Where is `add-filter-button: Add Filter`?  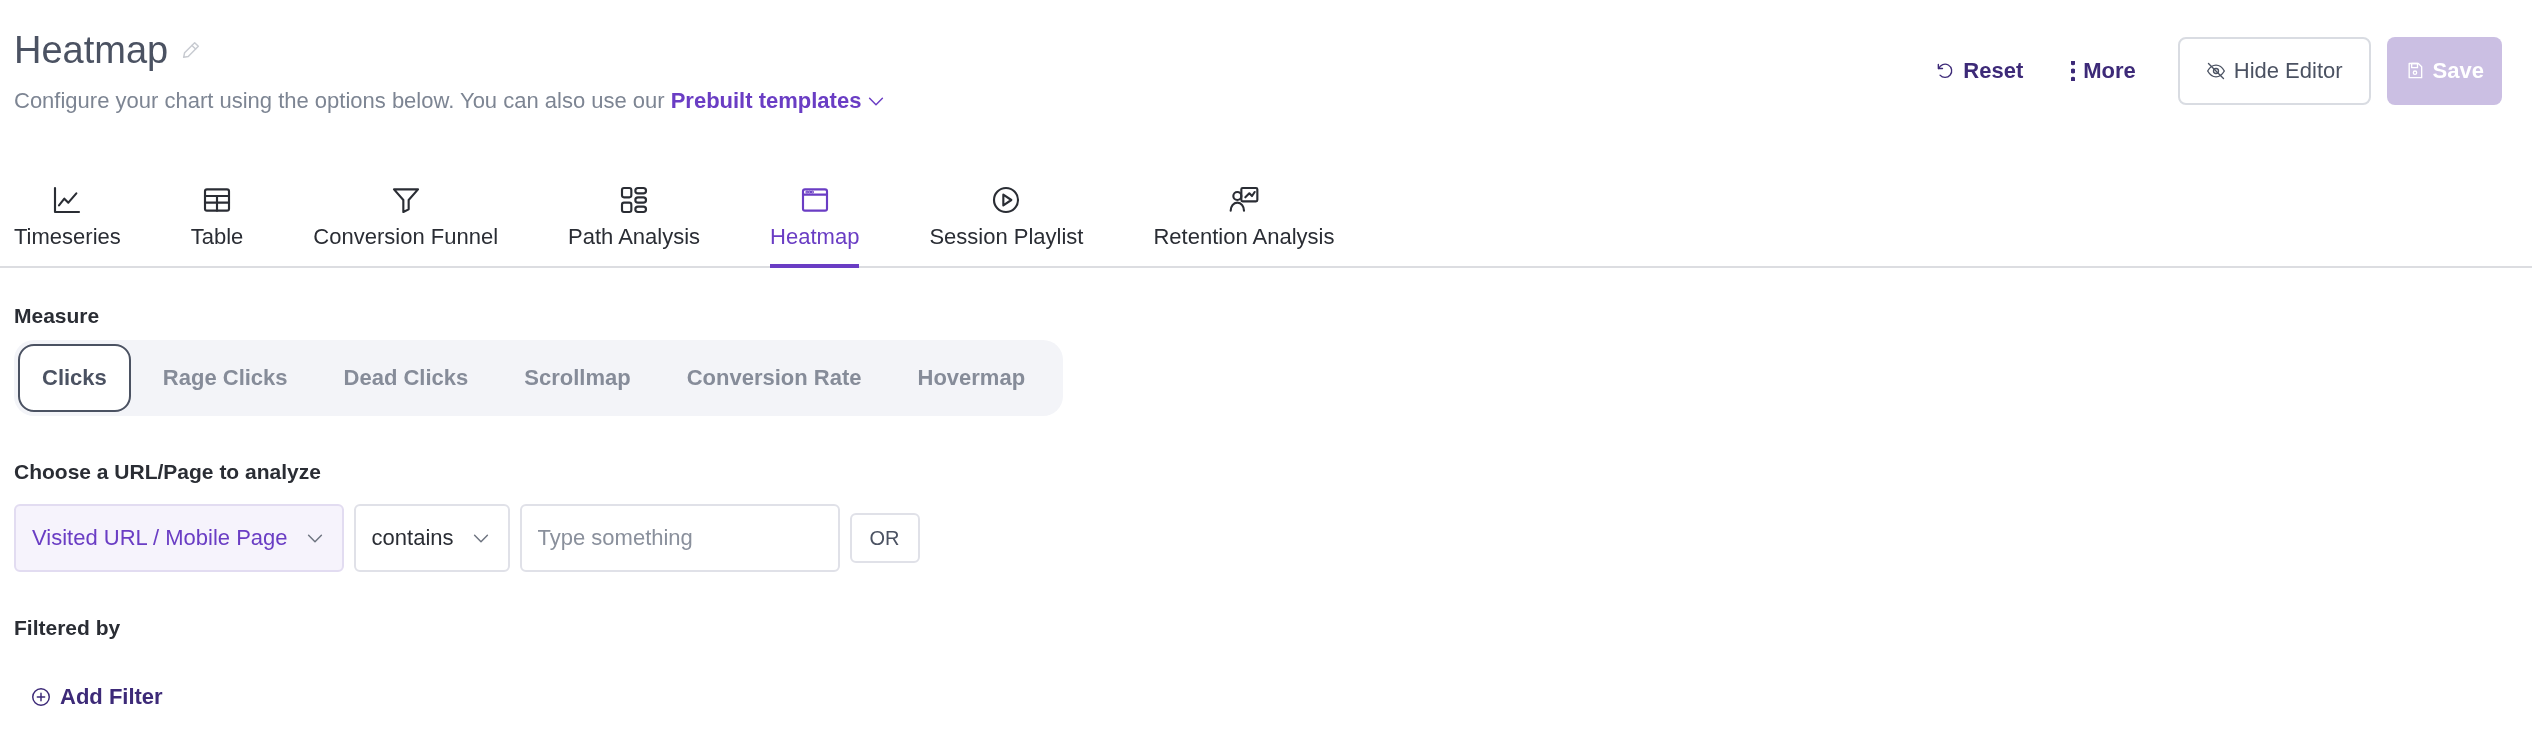
add-filter-button: Add Filter is located at coordinates (96, 697).